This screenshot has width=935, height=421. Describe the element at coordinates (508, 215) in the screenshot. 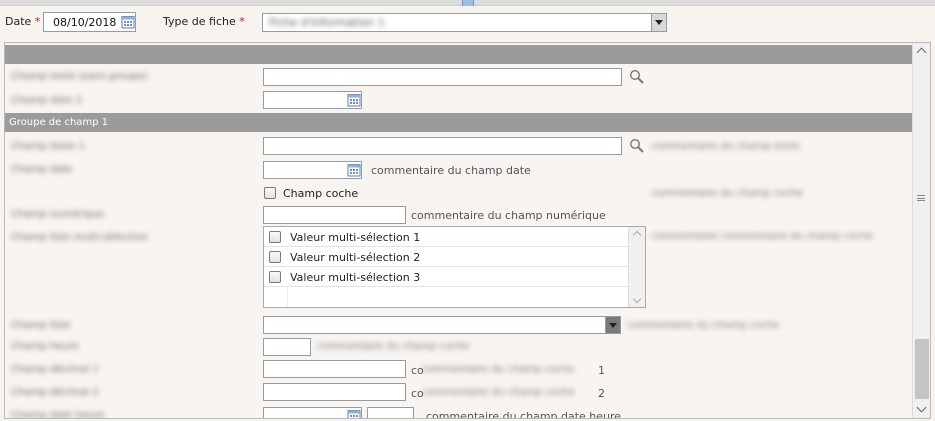

I see `field-comment: commentaire du champ numérique` at that location.